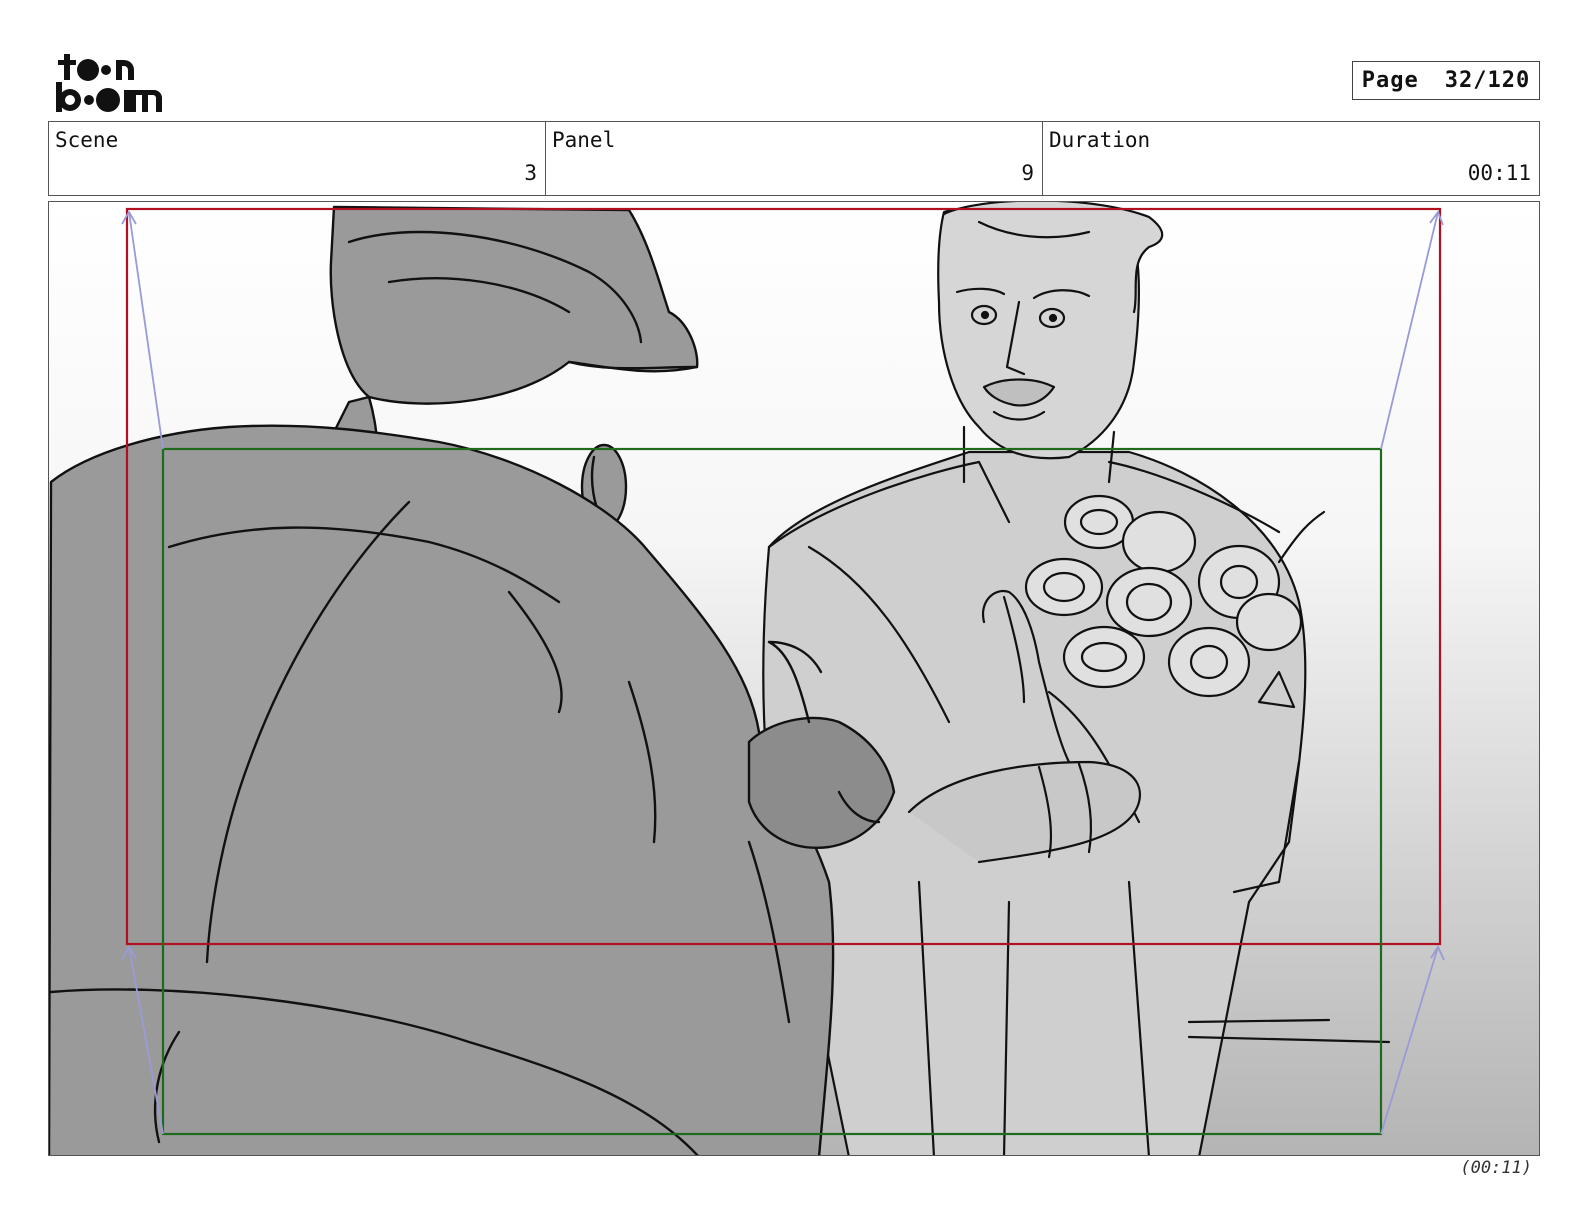 The image size is (1584, 1224). Describe the element at coordinates (87, 140) in the screenshot. I see `scene-label: Scene` at that location.